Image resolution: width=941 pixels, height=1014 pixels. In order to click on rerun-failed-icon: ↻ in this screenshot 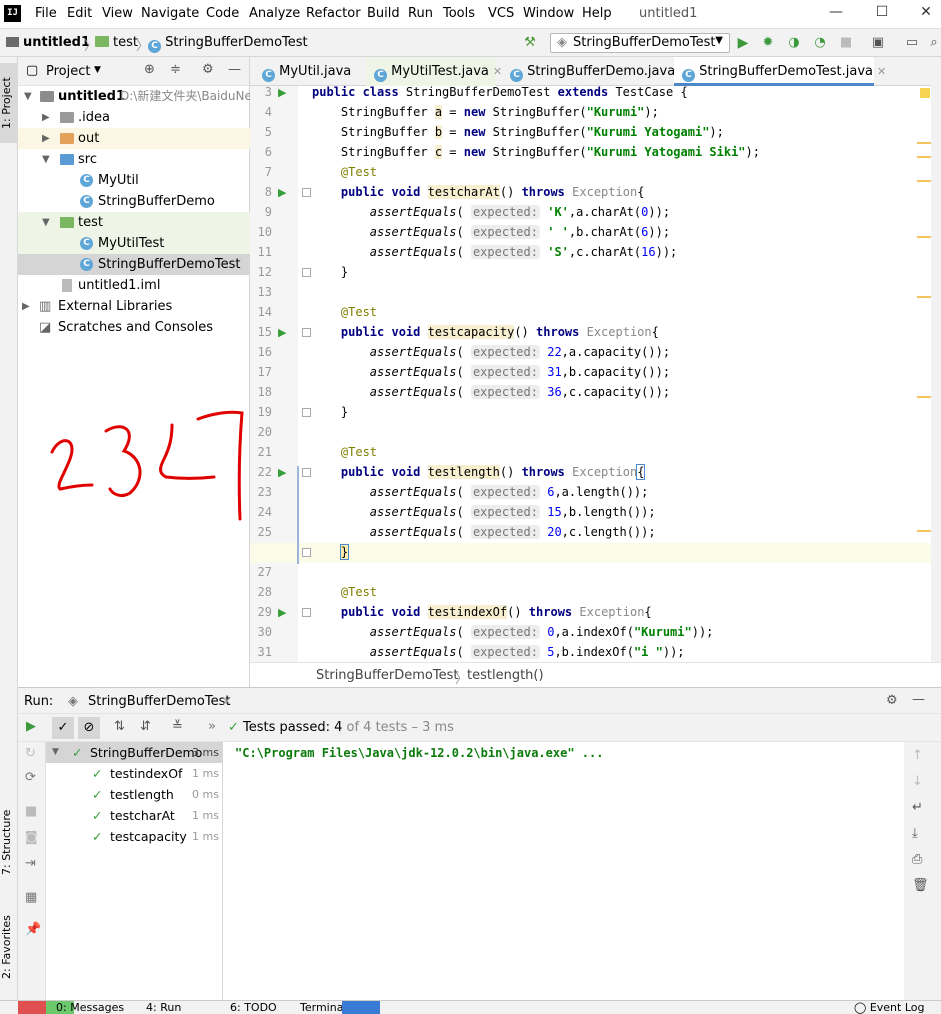, I will do `click(30, 753)`.